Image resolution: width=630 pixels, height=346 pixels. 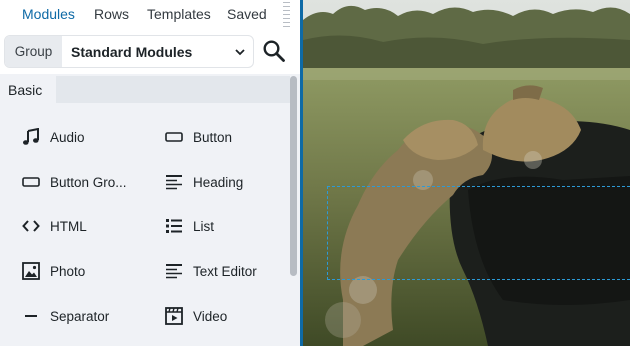 I want to click on module-separator: Separator, so click(x=65, y=316).